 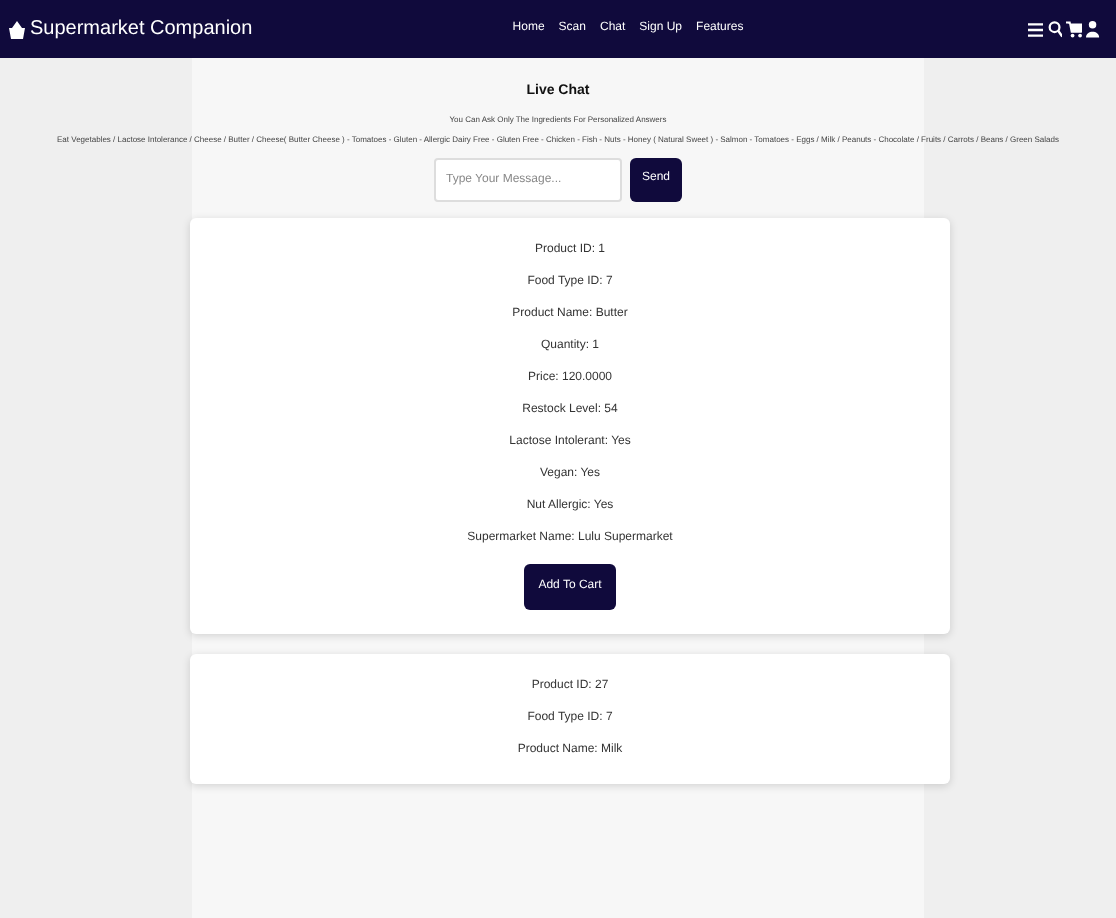 I want to click on shopping-basket-icon, so click(x=17, y=29).